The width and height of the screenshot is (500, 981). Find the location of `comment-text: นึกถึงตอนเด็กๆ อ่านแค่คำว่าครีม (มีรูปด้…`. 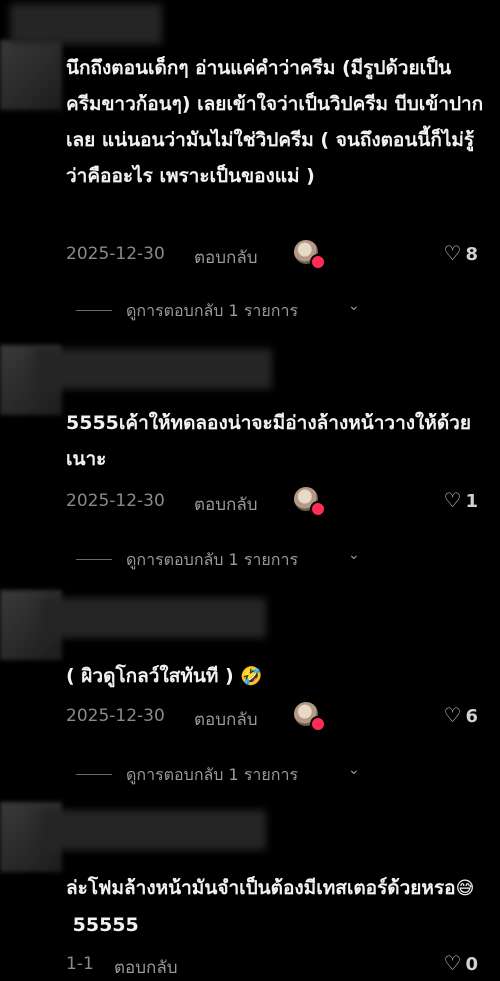

comment-text: นึกถึงตอนเด็กๆ อ่านแค่คำว่าครีม (มีรูปด้… is located at coordinates (275, 122).